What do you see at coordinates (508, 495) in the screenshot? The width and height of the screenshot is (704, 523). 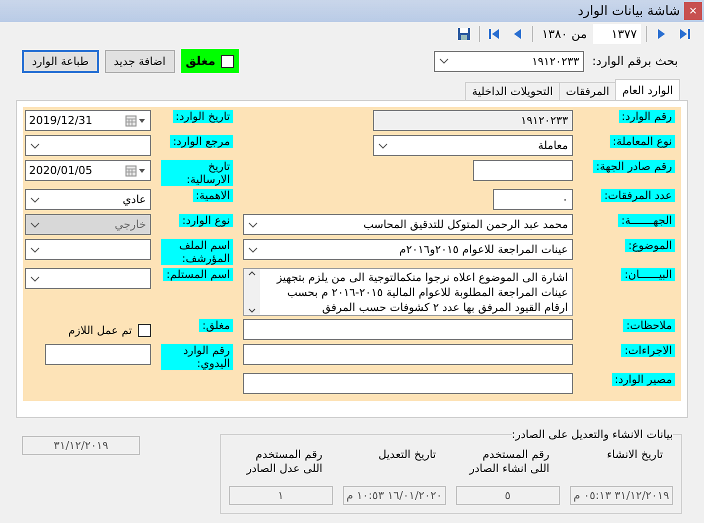 I see `readonly-field: ٥` at bounding box center [508, 495].